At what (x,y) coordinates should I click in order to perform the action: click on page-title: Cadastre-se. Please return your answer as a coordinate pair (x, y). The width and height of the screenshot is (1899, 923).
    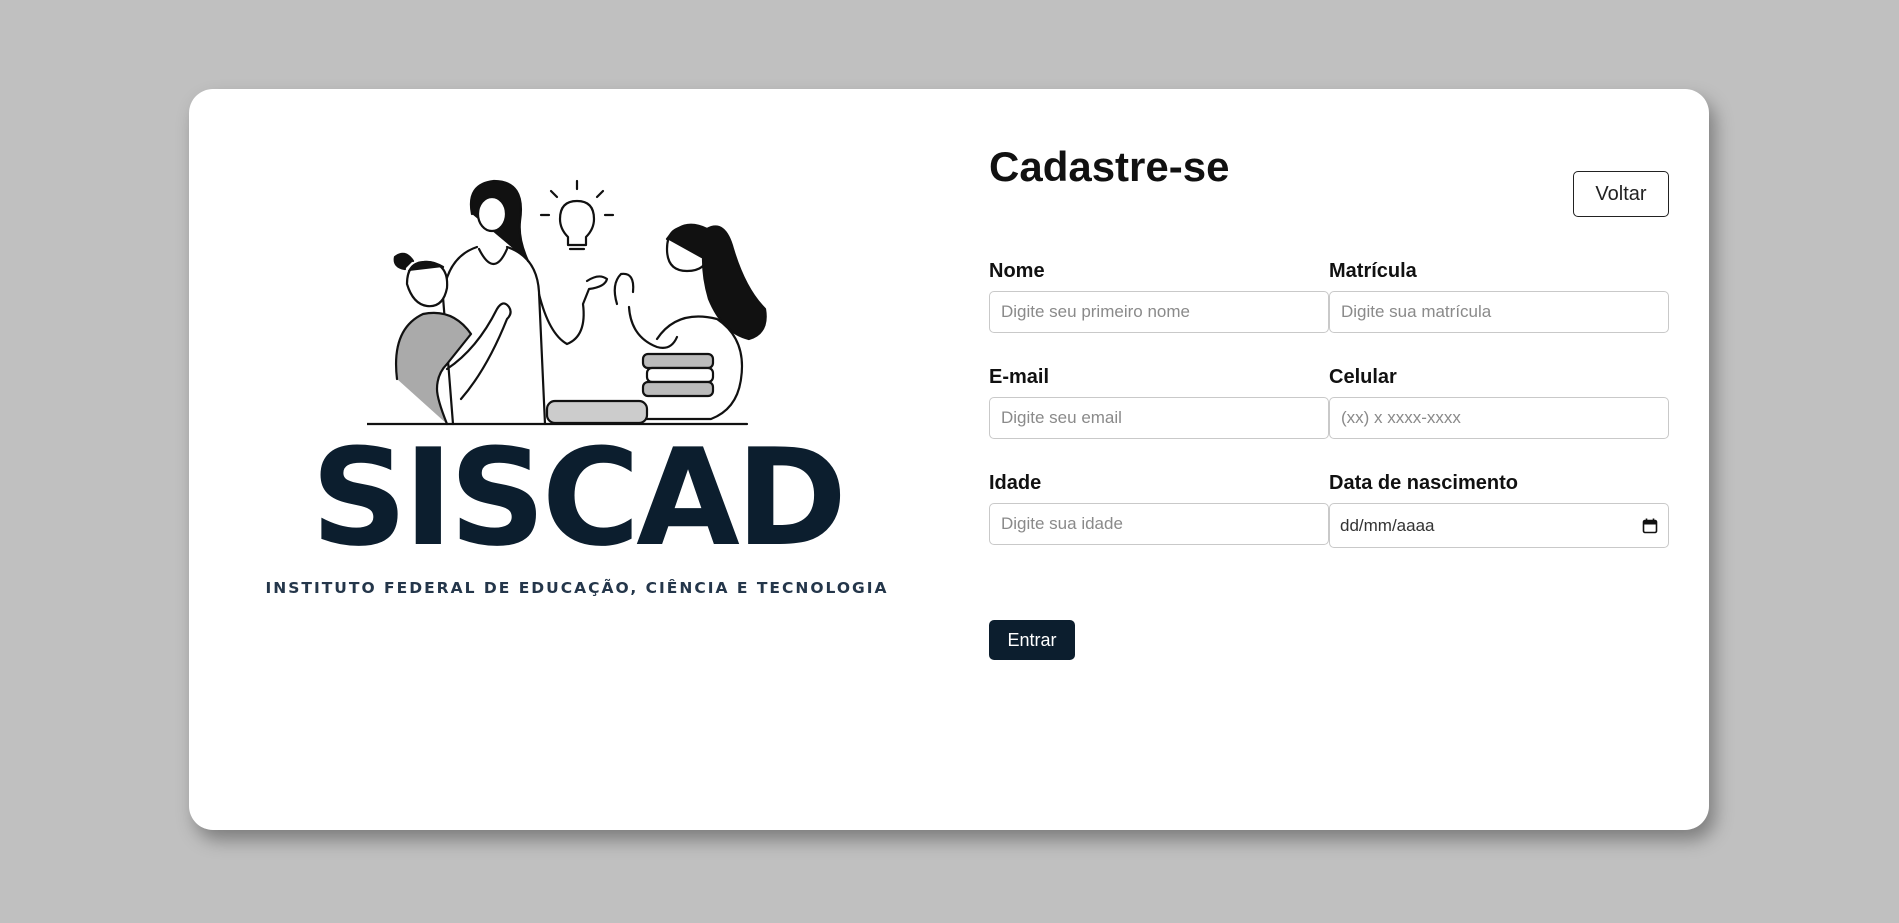
    Looking at the image, I should click on (1109, 166).